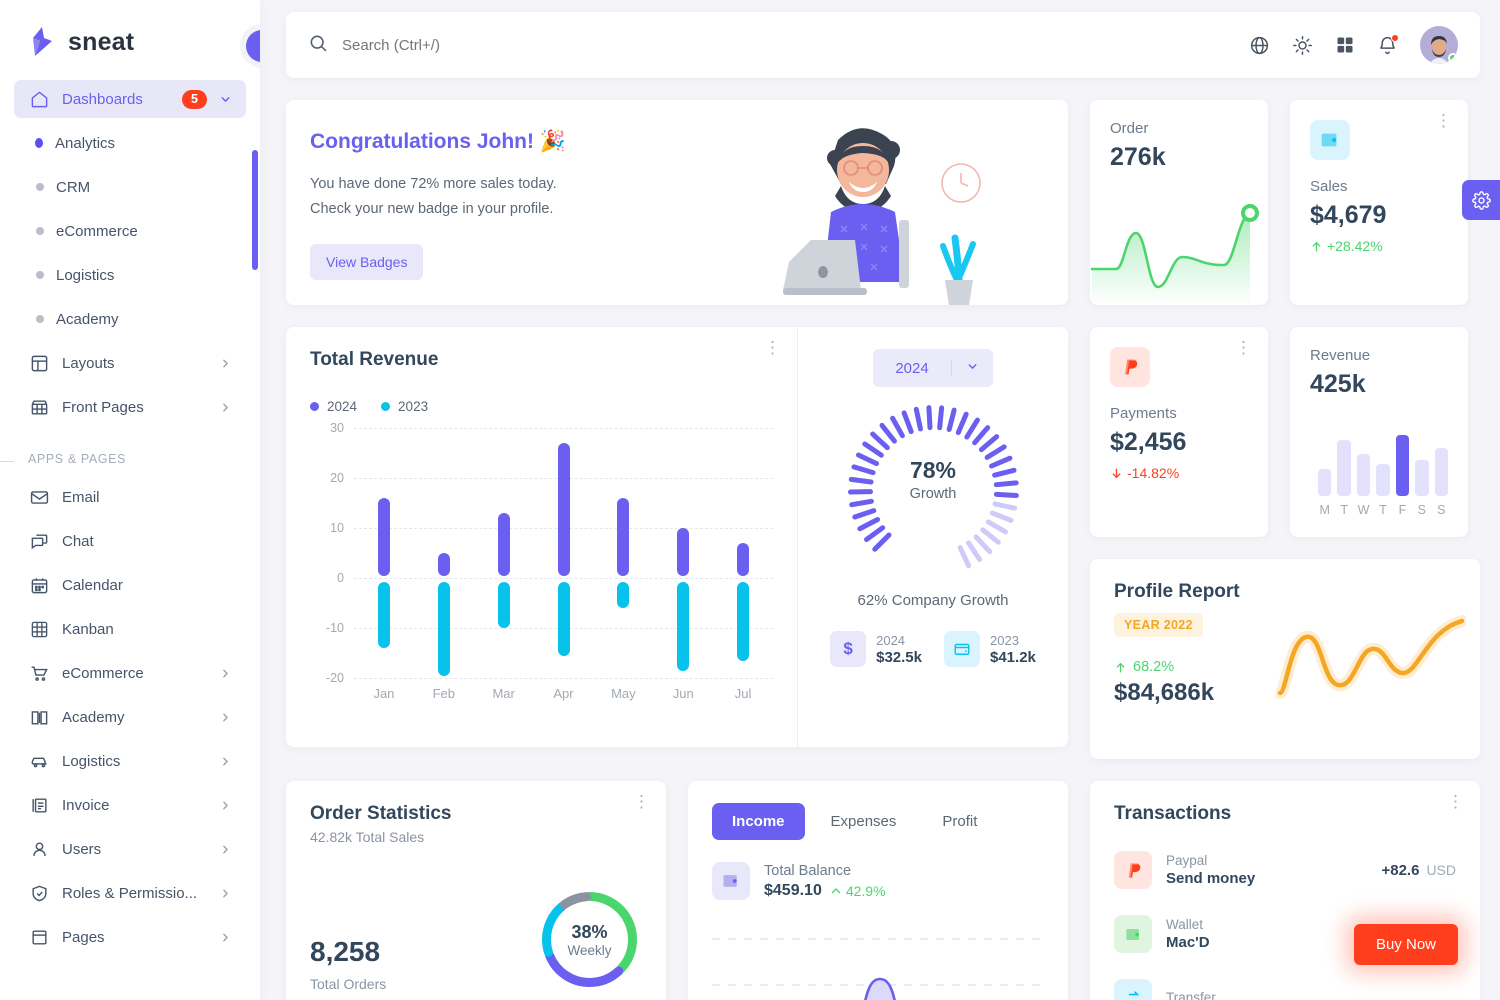 The width and height of the screenshot is (1500, 1000). I want to click on sidebar-item-logistics: Logistics, so click(130, 275).